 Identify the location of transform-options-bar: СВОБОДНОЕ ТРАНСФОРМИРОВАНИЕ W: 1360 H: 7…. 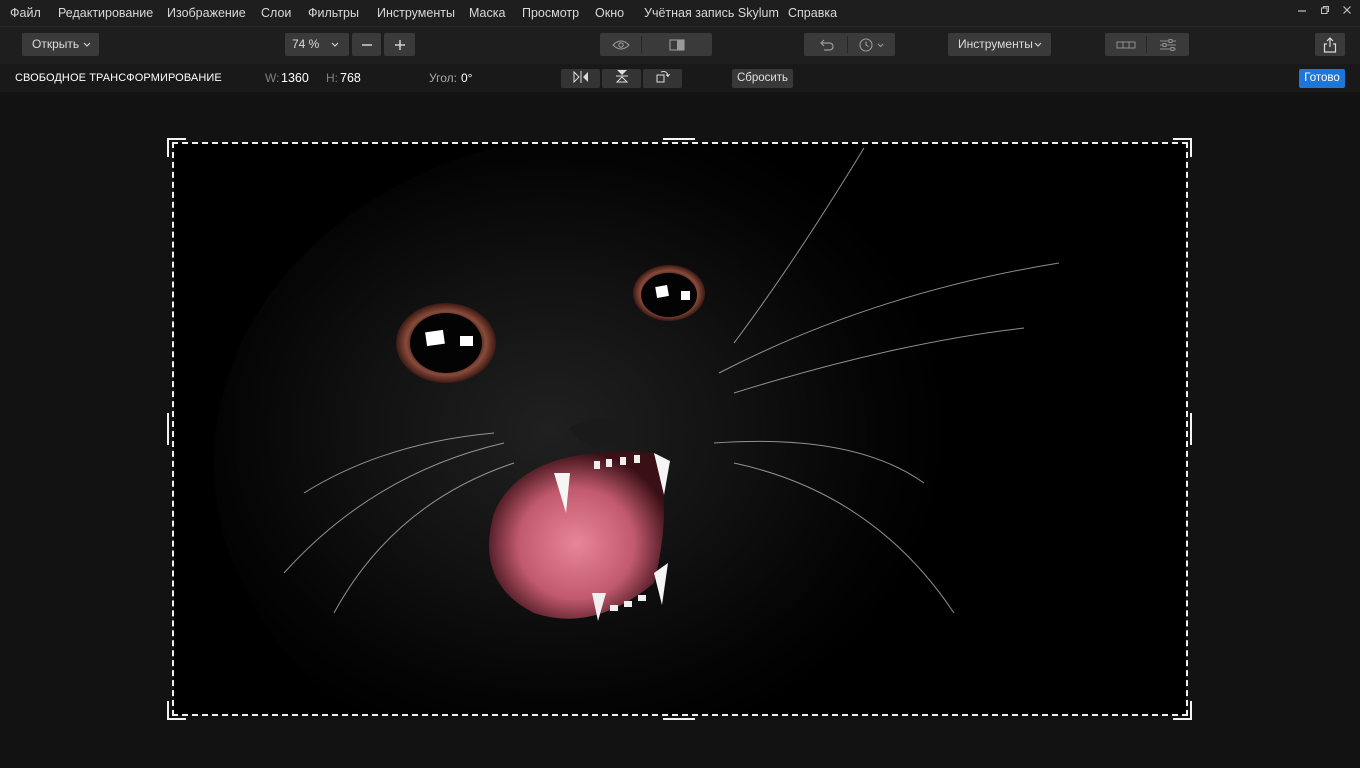
(680, 78).